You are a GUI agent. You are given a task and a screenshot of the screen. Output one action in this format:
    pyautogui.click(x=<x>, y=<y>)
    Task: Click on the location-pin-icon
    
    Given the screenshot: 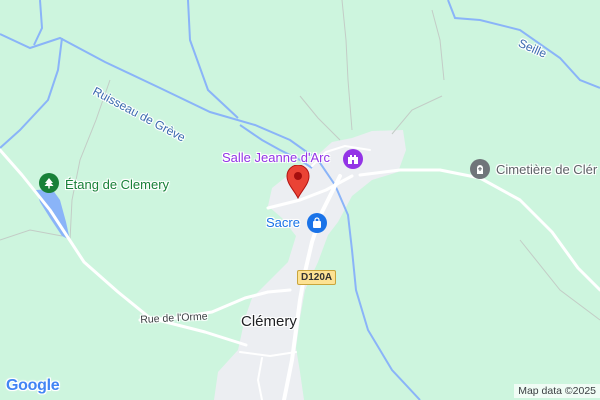 What is the action you would take?
    pyautogui.click(x=298, y=184)
    